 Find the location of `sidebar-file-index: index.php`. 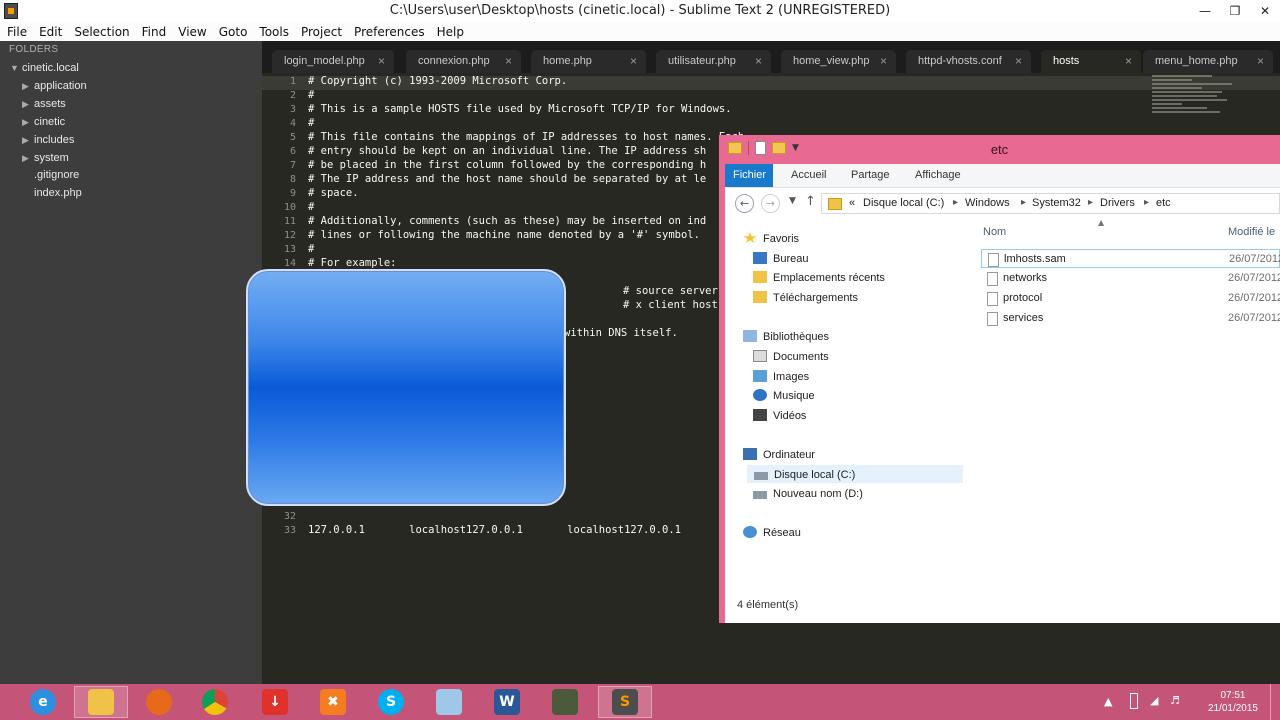

sidebar-file-index: index.php is located at coordinates (58, 193).